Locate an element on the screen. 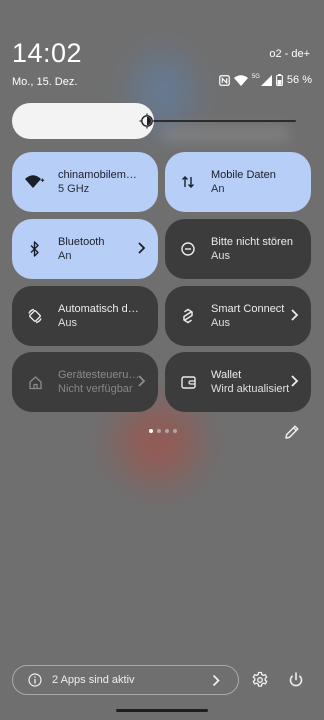  date: Mo., 15. Dez. is located at coordinates (45, 82).